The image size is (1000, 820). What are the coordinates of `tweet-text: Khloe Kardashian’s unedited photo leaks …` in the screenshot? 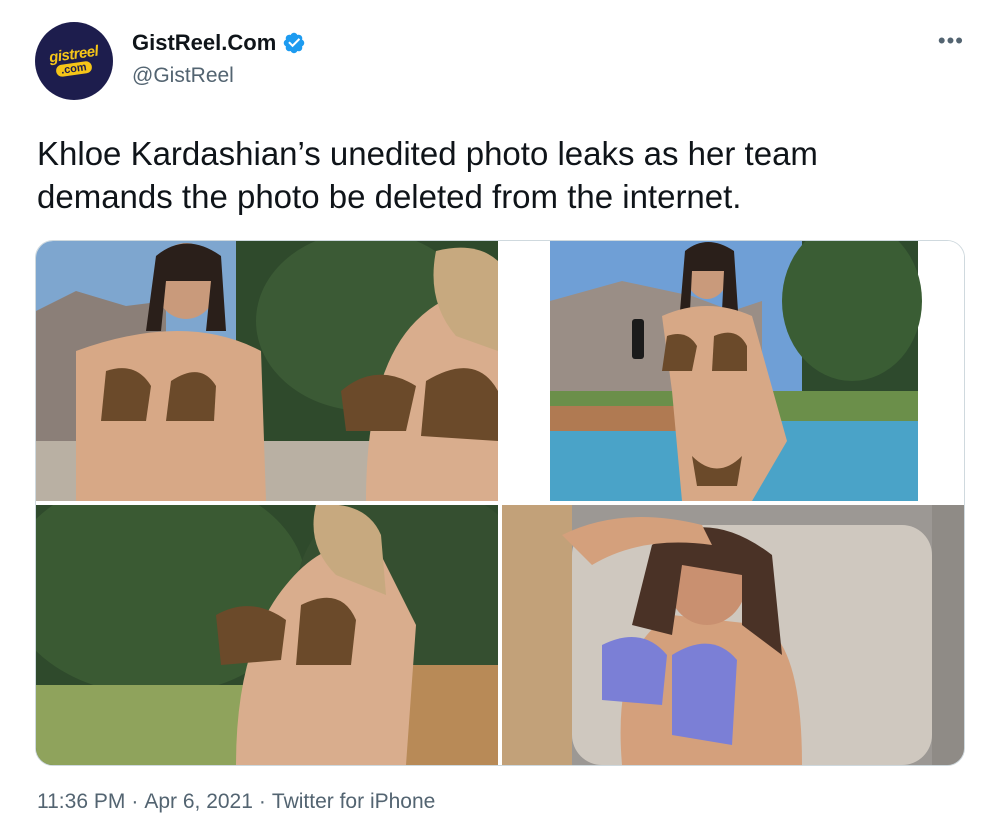 It's located at (427, 175).